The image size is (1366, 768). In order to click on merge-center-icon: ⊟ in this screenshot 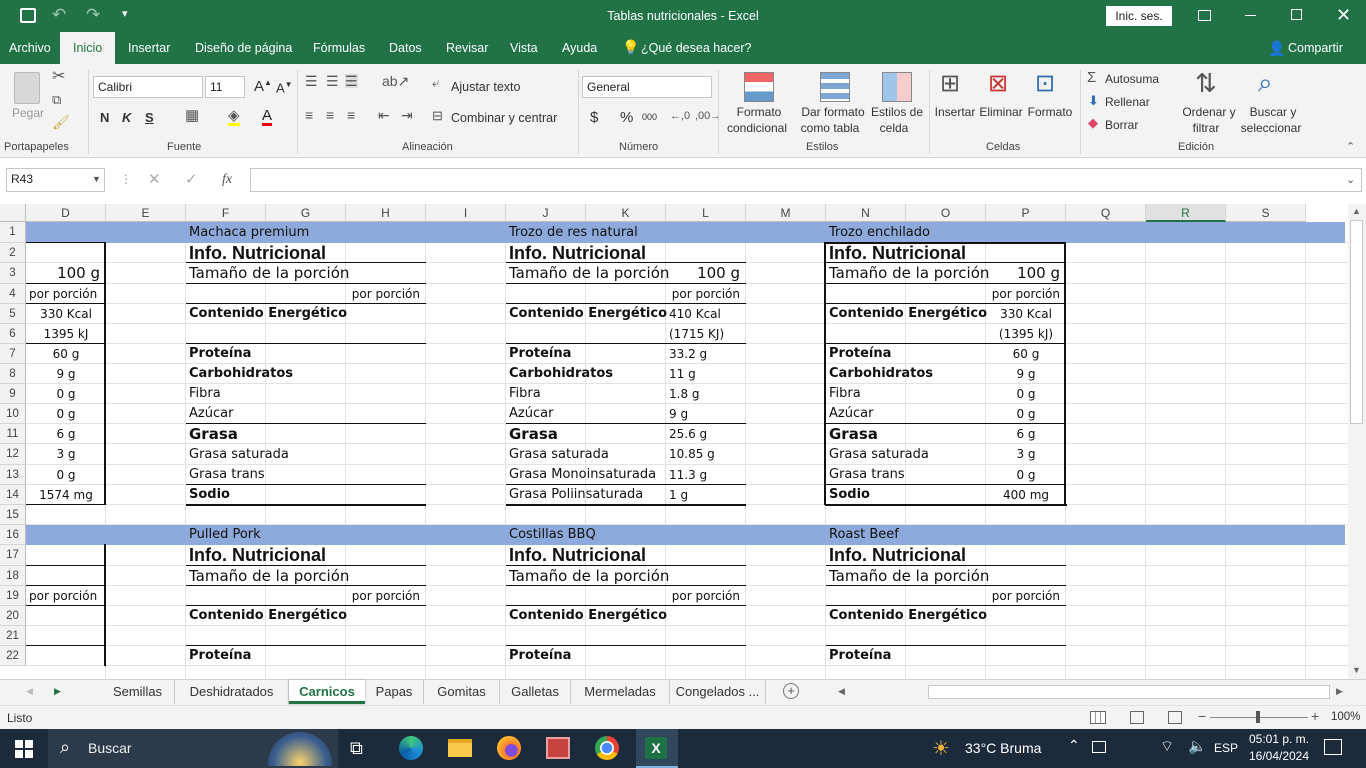, I will do `click(437, 115)`.